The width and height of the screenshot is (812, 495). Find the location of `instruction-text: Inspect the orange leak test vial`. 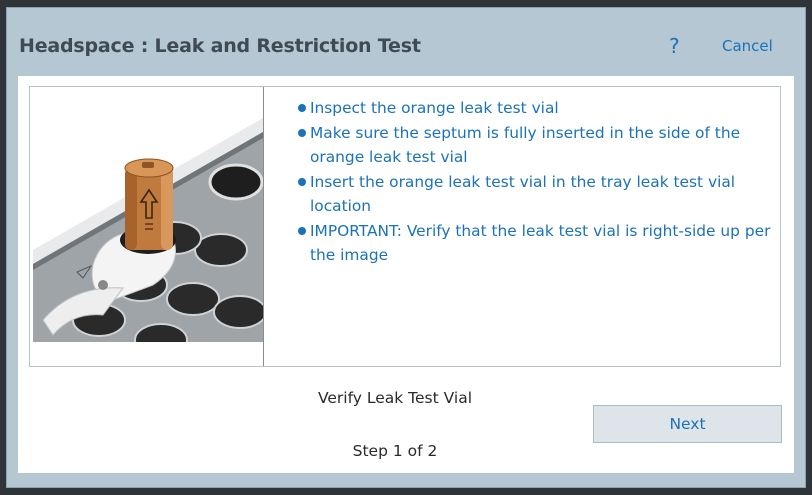

instruction-text: Inspect the orange leak test vial is located at coordinates (434, 108).